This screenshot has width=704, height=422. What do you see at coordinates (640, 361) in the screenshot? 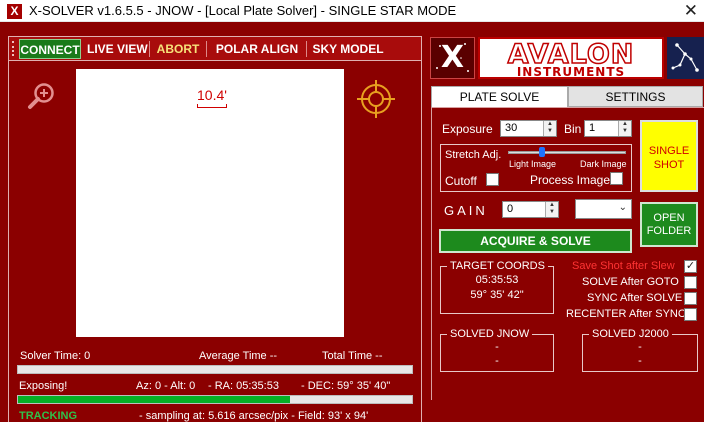
I see `solved-j2000-dec: -` at bounding box center [640, 361].